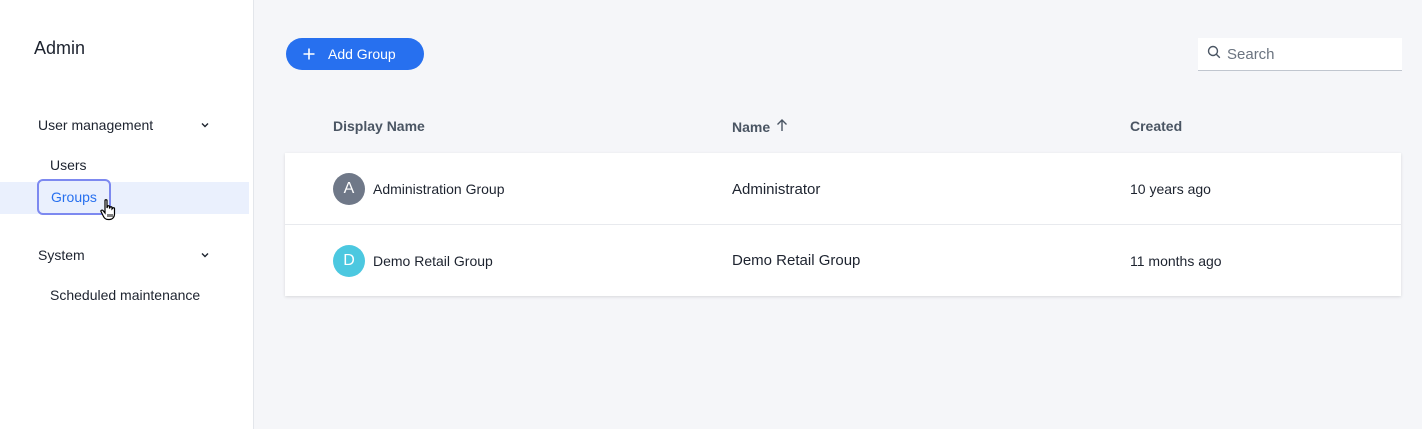  Describe the element at coordinates (1170, 189) in the screenshot. I see `created-cell: 10 years ago` at that location.